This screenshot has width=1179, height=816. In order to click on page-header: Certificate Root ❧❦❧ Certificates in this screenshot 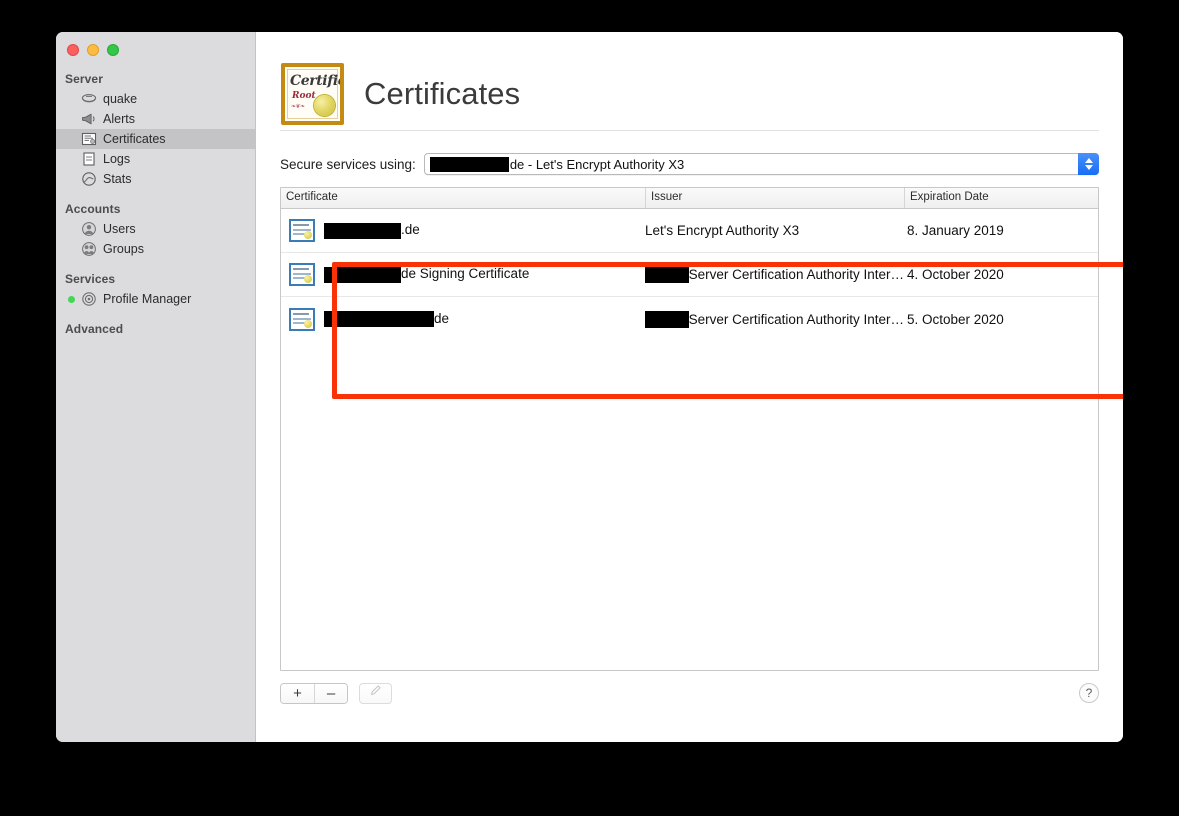, I will do `click(689, 81)`.